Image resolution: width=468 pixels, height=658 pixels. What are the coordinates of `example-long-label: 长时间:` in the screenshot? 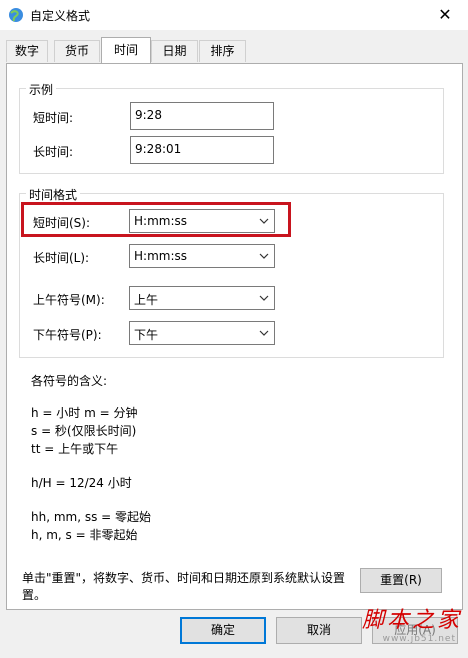 It's located at (53, 152).